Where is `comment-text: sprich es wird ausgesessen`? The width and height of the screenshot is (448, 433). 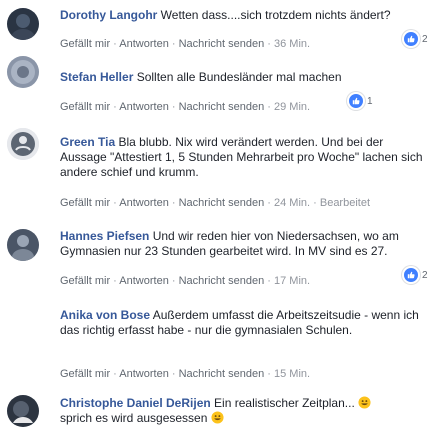 comment-text: sprich es wird ausgesessen is located at coordinates (134, 418).